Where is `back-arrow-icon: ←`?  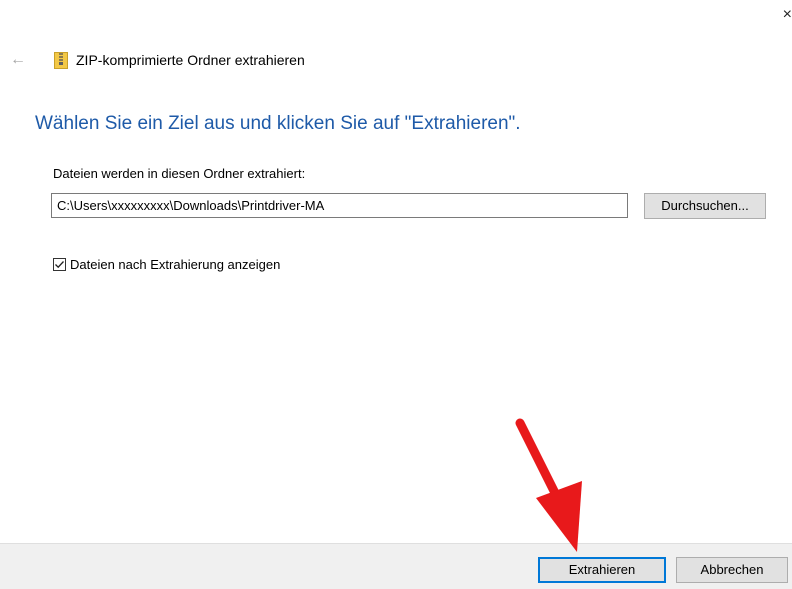
back-arrow-icon: ← is located at coordinates (18, 59).